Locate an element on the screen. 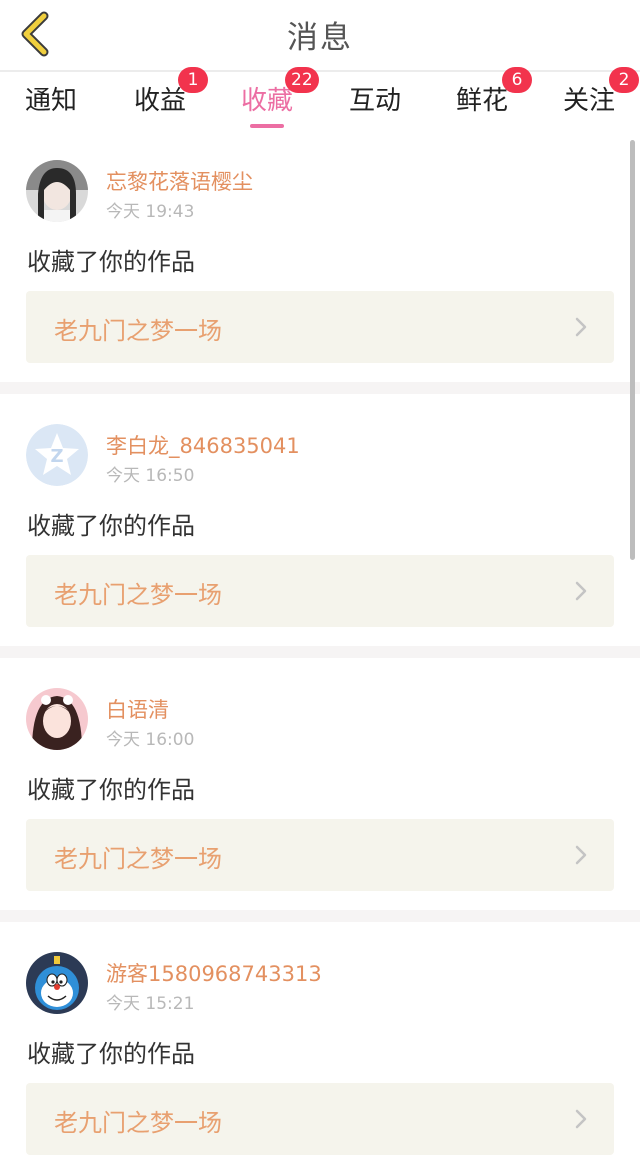  top-bar: 消息 is located at coordinates (320, 35).